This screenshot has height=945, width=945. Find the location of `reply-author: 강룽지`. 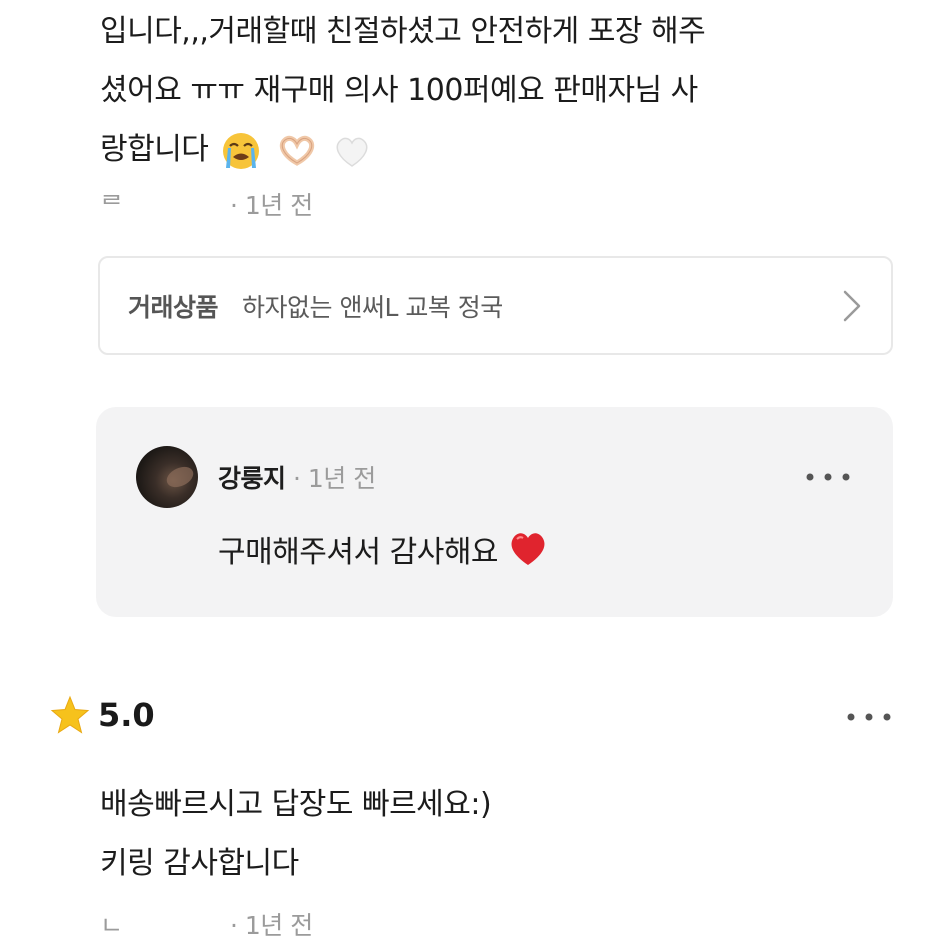

reply-author: 강룽지 is located at coordinates (252, 478).